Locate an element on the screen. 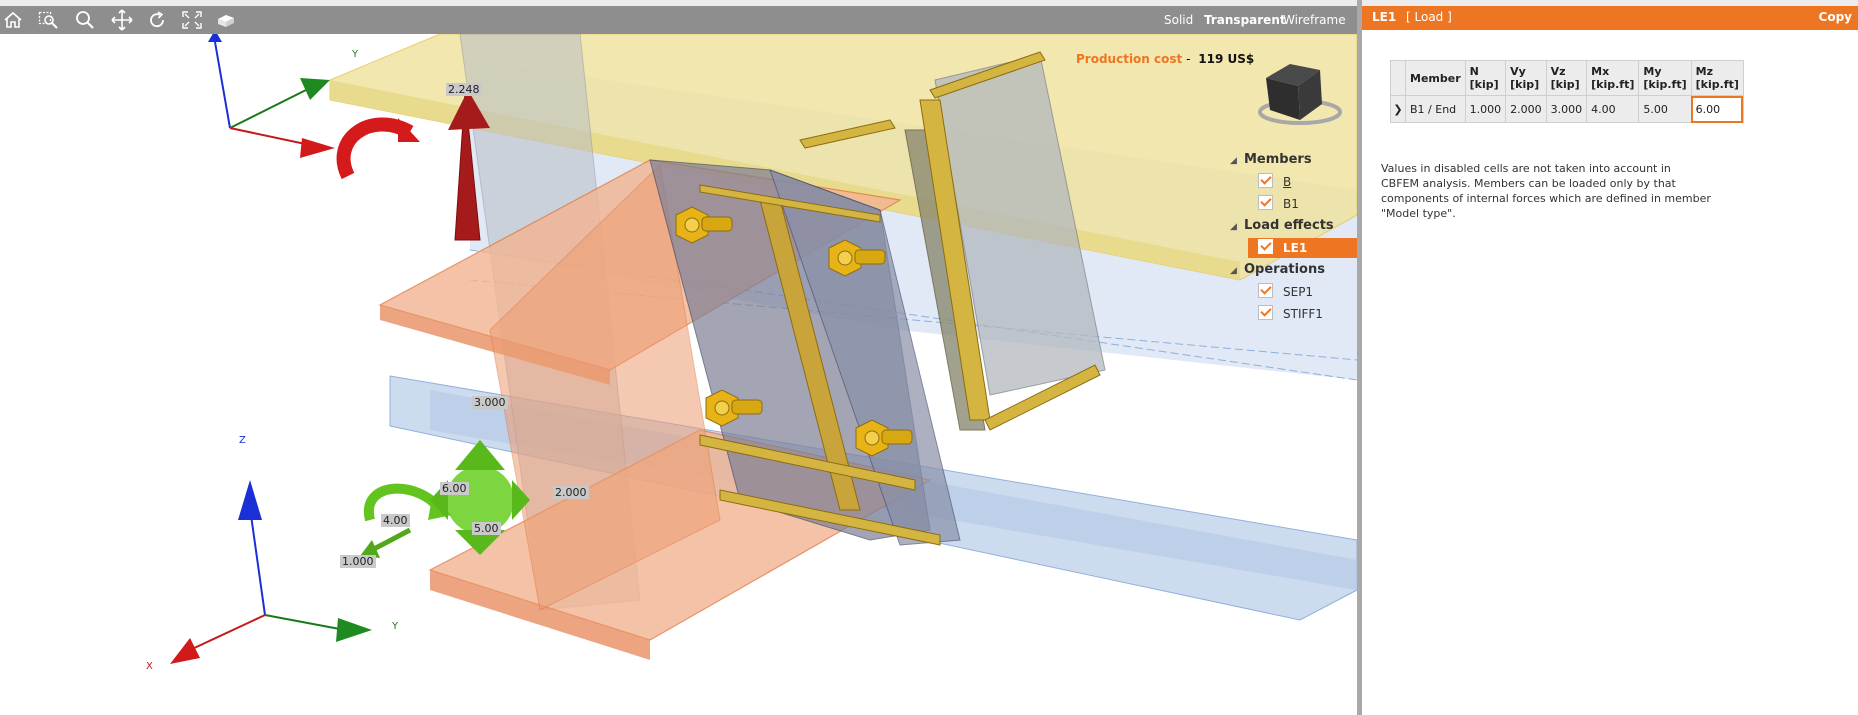 The image size is (1858, 715). local-axes is located at coordinates (271, 572).